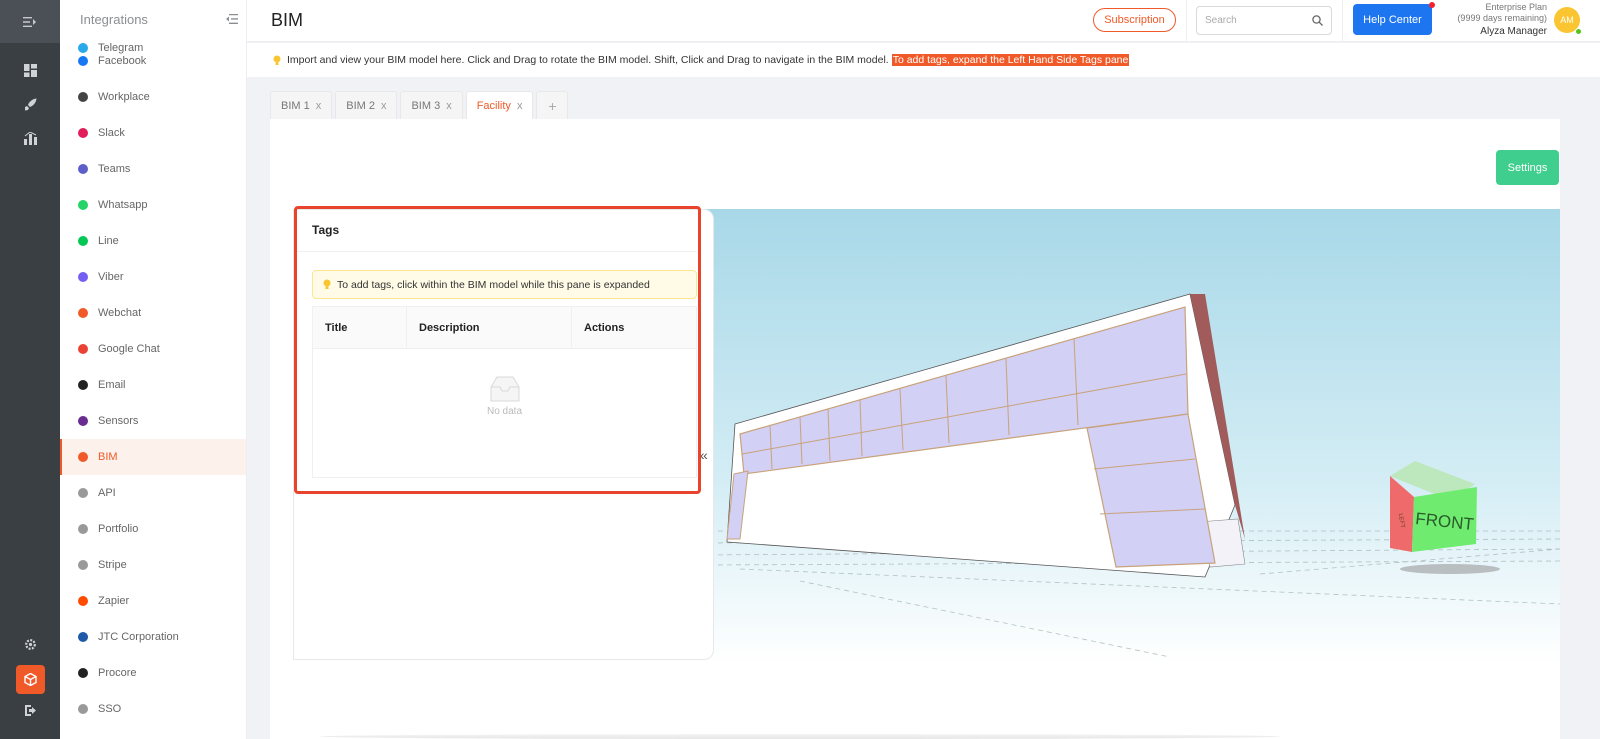 The height and width of the screenshot is (739, 1600). Describe the element at coordinates (83, 349) in the screenshot. I see `google-chat-icon` at that location.